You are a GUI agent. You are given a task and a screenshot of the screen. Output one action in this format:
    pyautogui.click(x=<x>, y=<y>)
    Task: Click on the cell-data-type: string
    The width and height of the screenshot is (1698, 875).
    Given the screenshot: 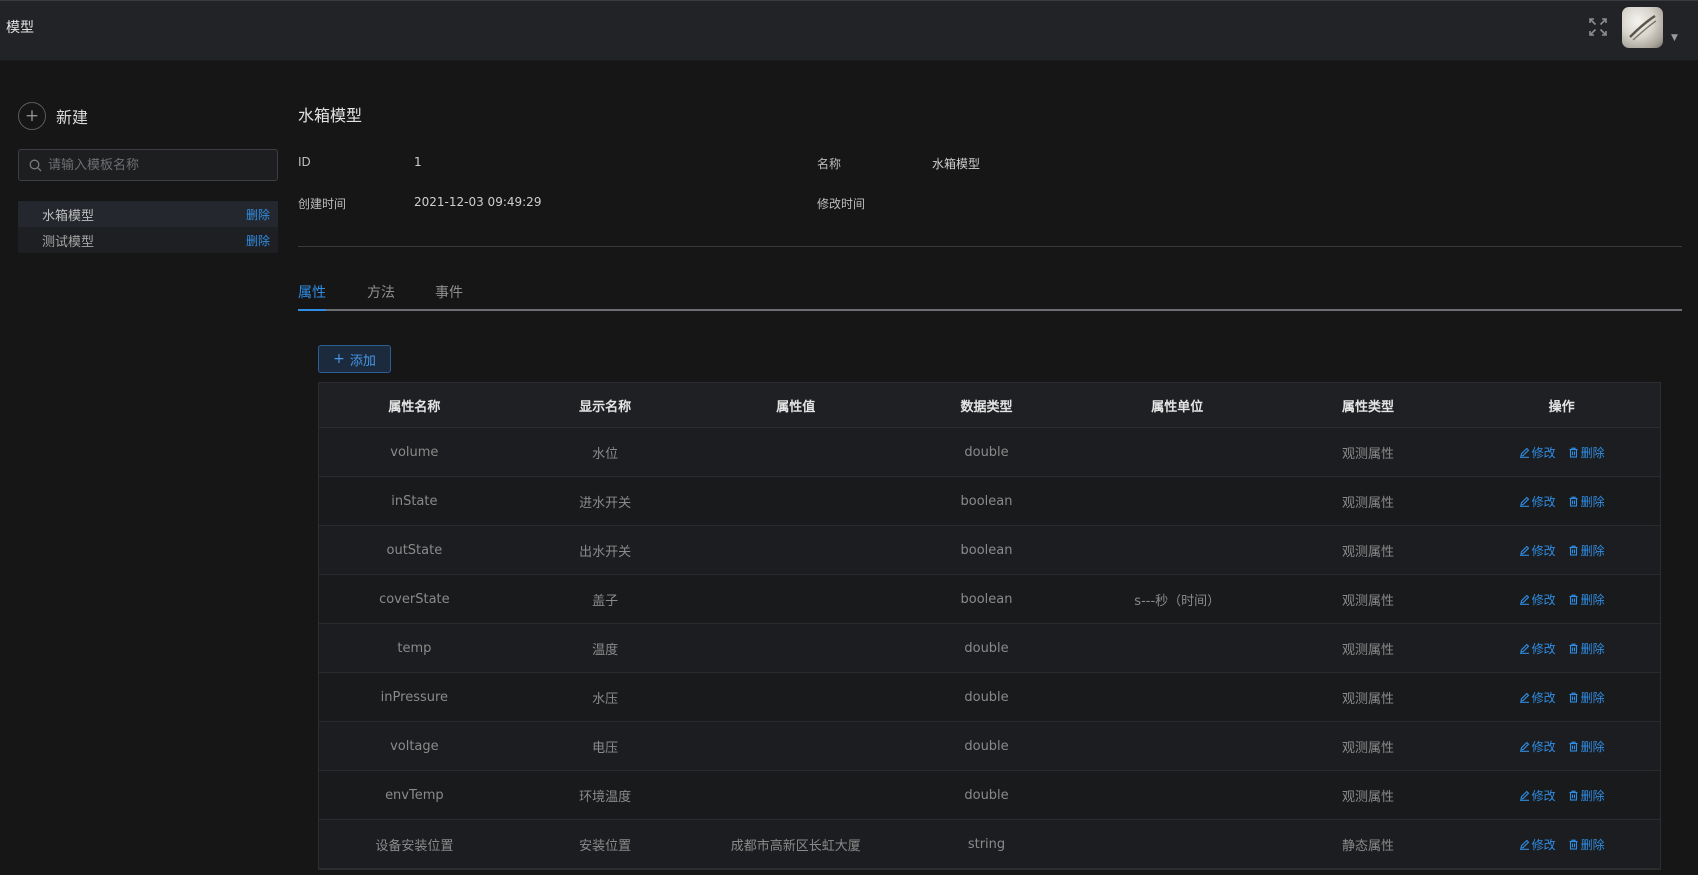 What is the action you would take?
    pyautogui.click(x=986, y=844)
    